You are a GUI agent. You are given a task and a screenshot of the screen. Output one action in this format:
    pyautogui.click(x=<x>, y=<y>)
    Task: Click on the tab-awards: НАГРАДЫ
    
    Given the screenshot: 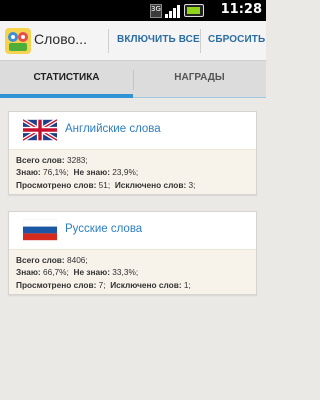 What is the action you would take?
    pyautogui.click(x=199, y=79)
    